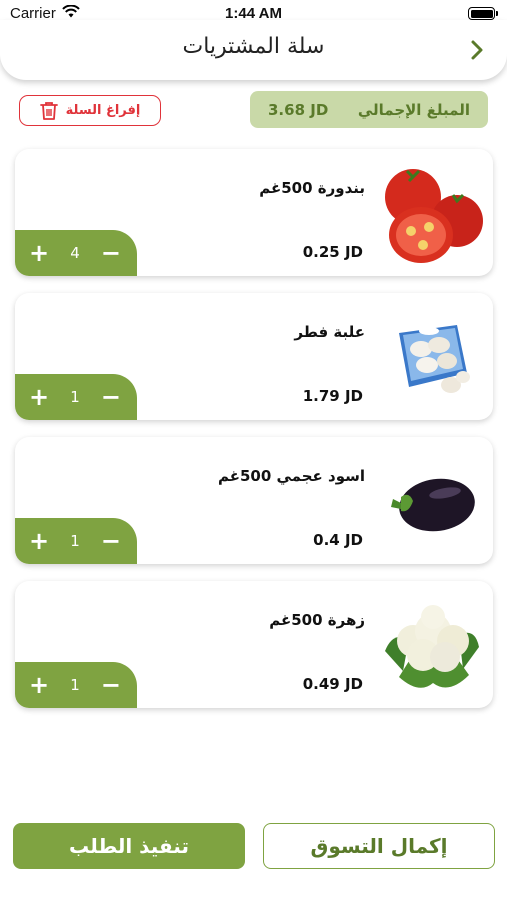 The width and height of the screenshot is (507, 900). Describe the element at coordinates (48, 110) in the screenshot. I see `trash-icon` at that location.